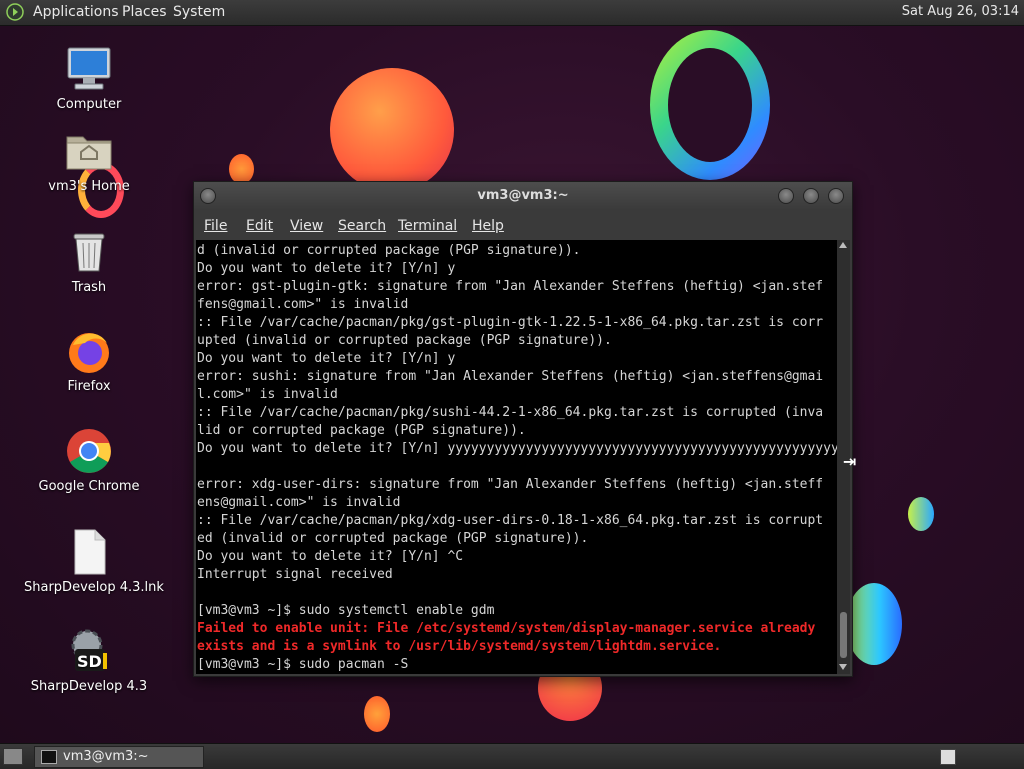  Describe the element at coordinates (89, 104) in the screenshot. I see `desktop-icon-label: Computer` at that location.